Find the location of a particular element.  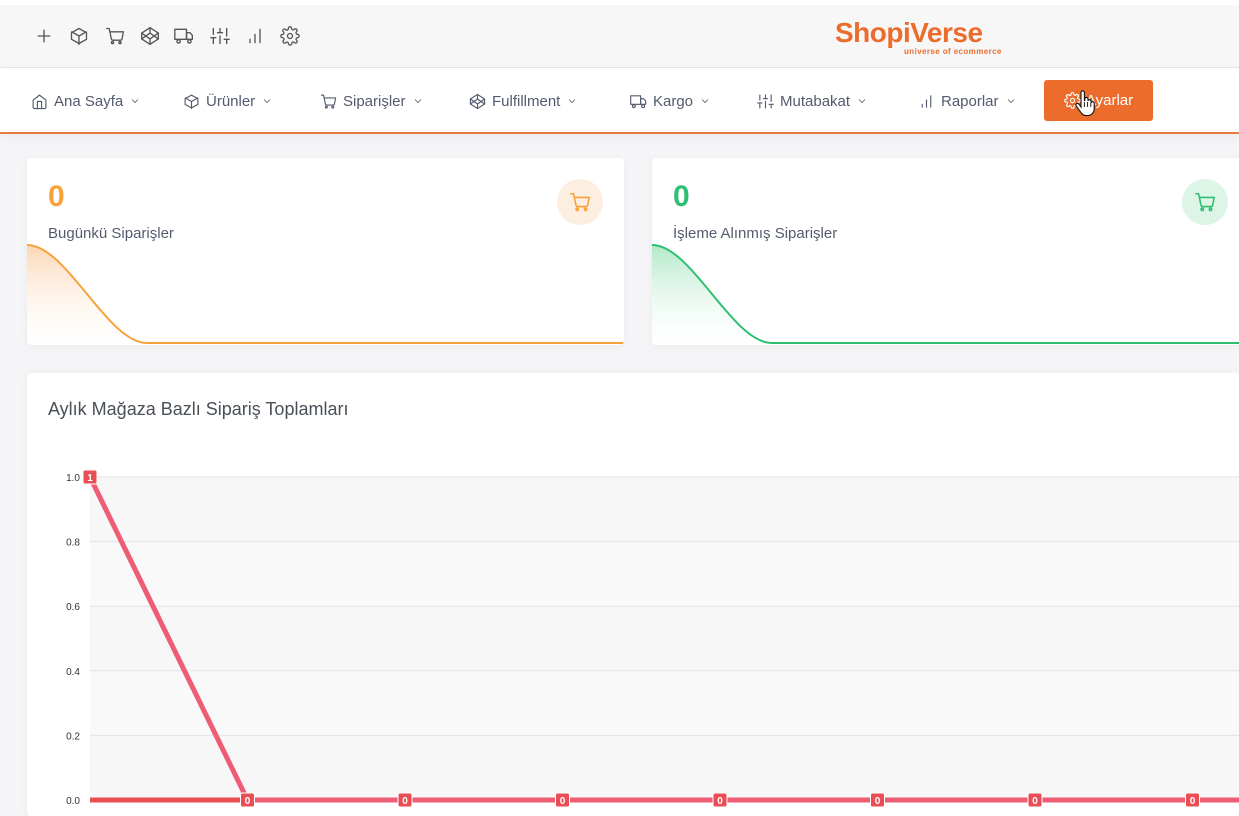

hand-cursor-icon is located at coordinates (1085, 103).